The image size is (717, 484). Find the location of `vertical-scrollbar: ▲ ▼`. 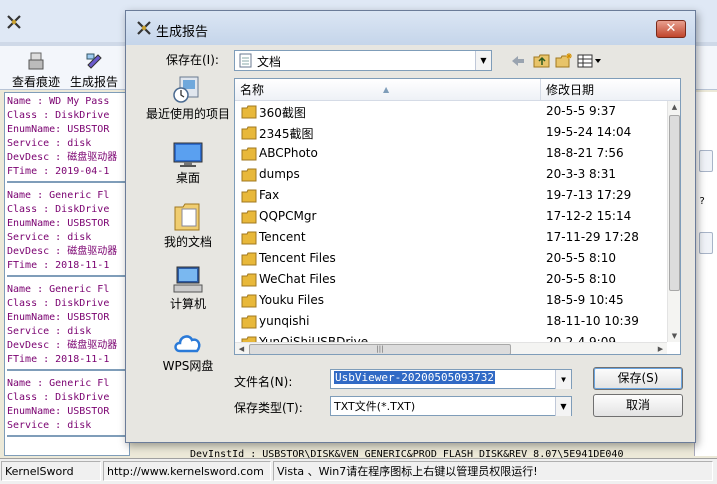

vertical-scrollbar: ▲ ▼ is located at coordinates (673, 221).